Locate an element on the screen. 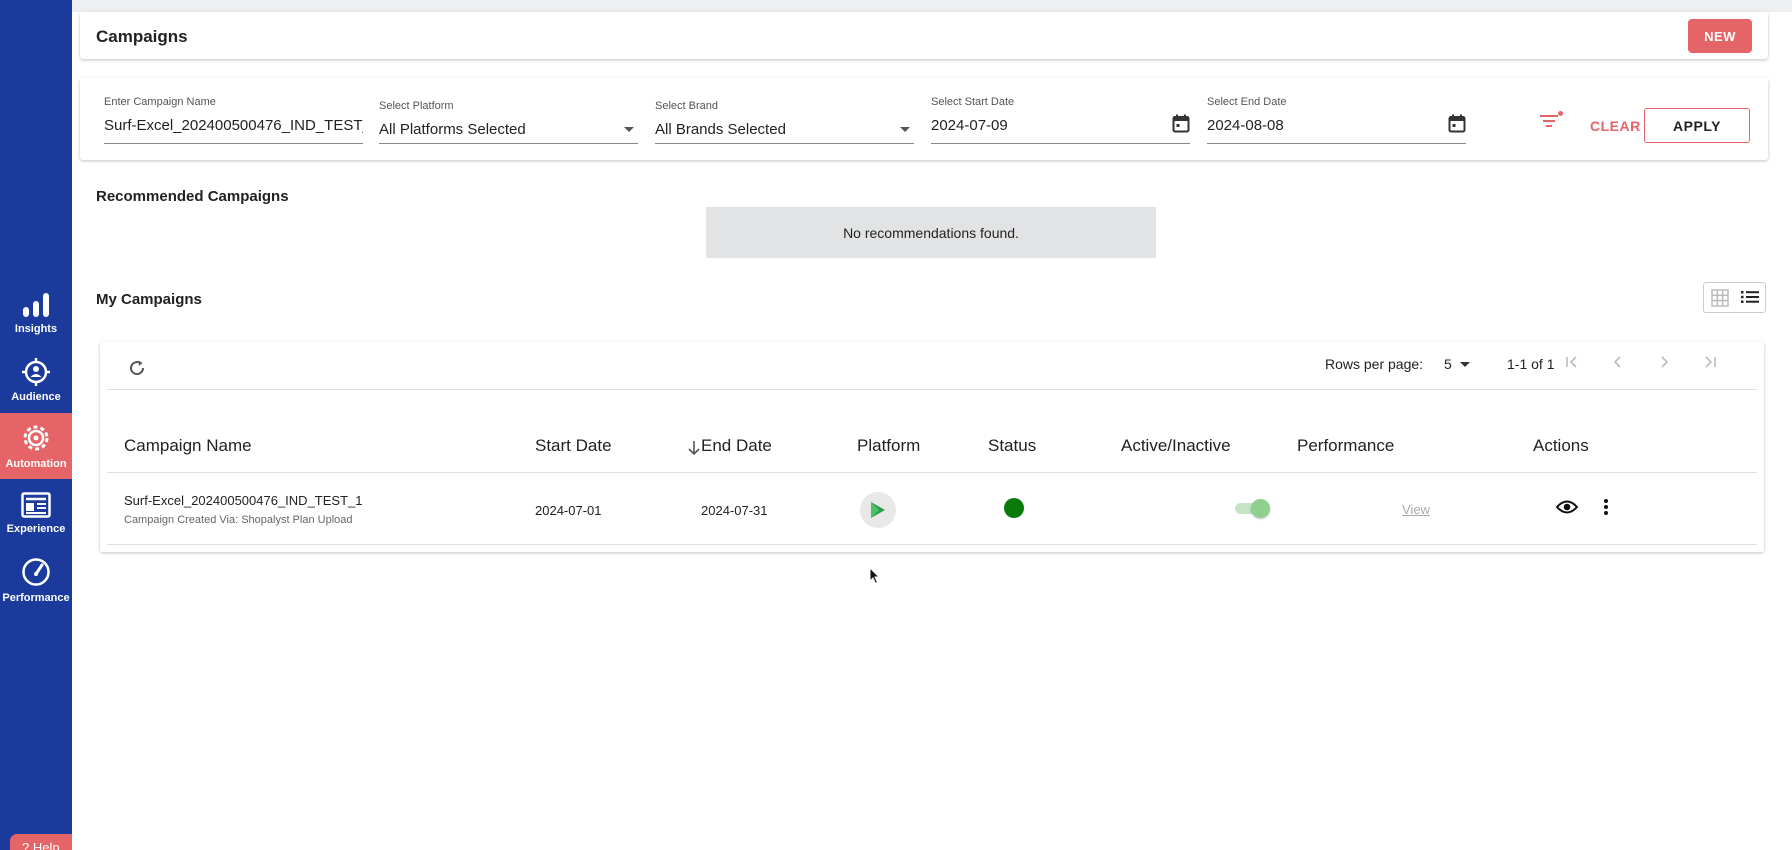 The image size is (1792, 850). start-date-field: Select Start Date 2024-07-09 is located at coordinates (1060, 120).